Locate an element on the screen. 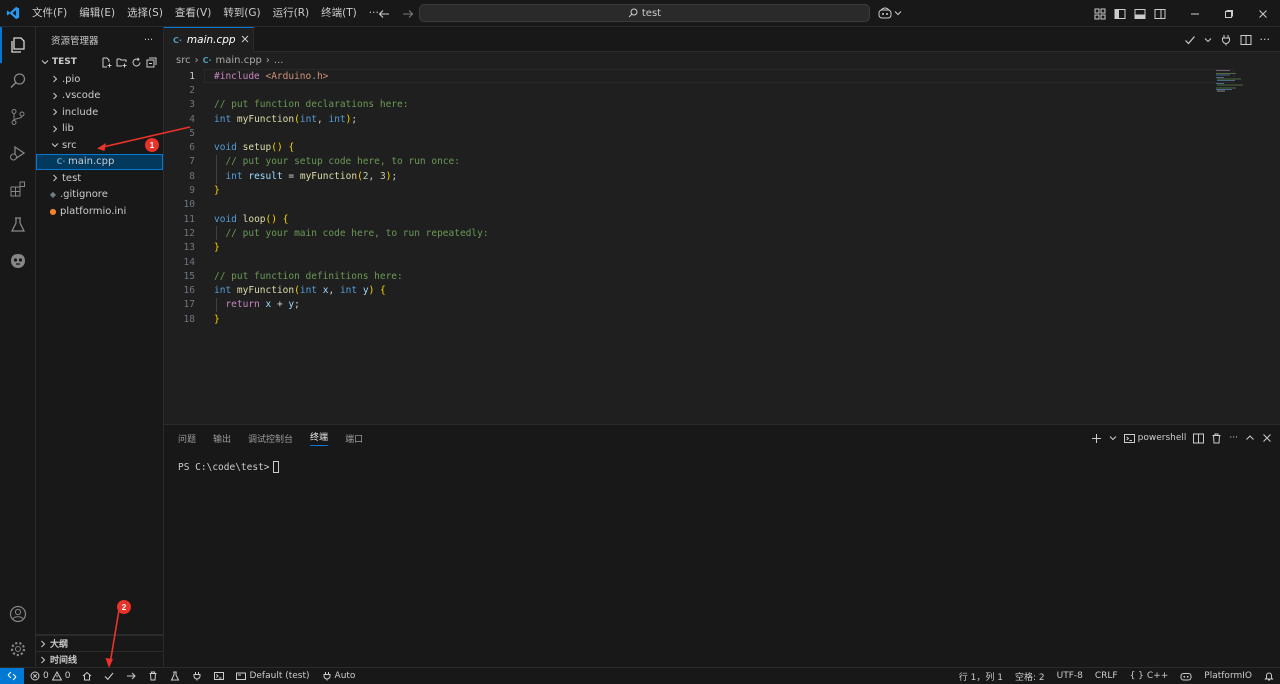  pio-environment-selector: Default (test) is located at coordinates (272, 676).